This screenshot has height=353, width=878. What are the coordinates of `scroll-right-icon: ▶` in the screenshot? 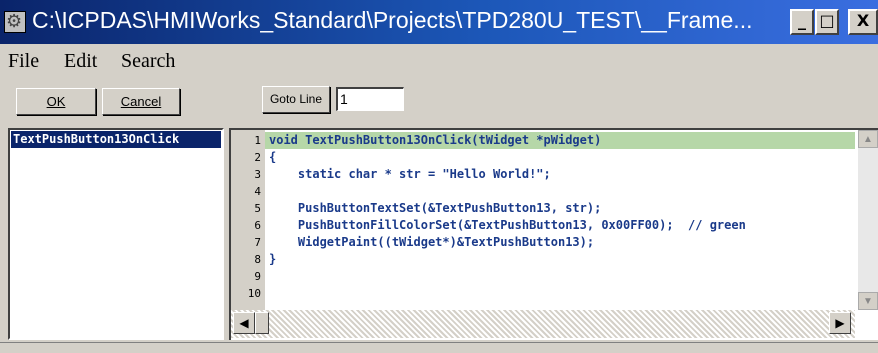 It's located at (840, 323).